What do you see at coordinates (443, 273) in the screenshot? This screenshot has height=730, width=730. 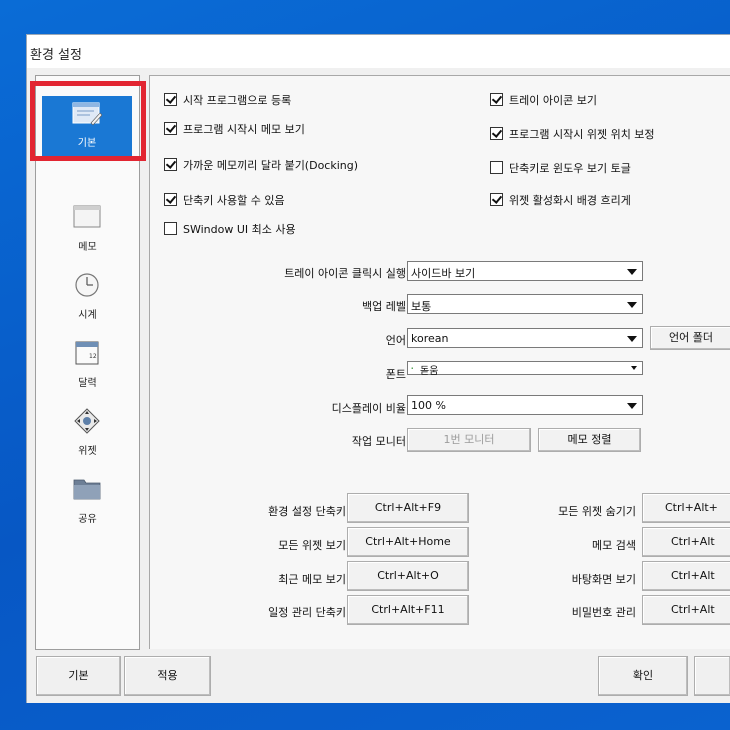 I see `select-value: 사이드바 보기` at bounding box center [443, 273].